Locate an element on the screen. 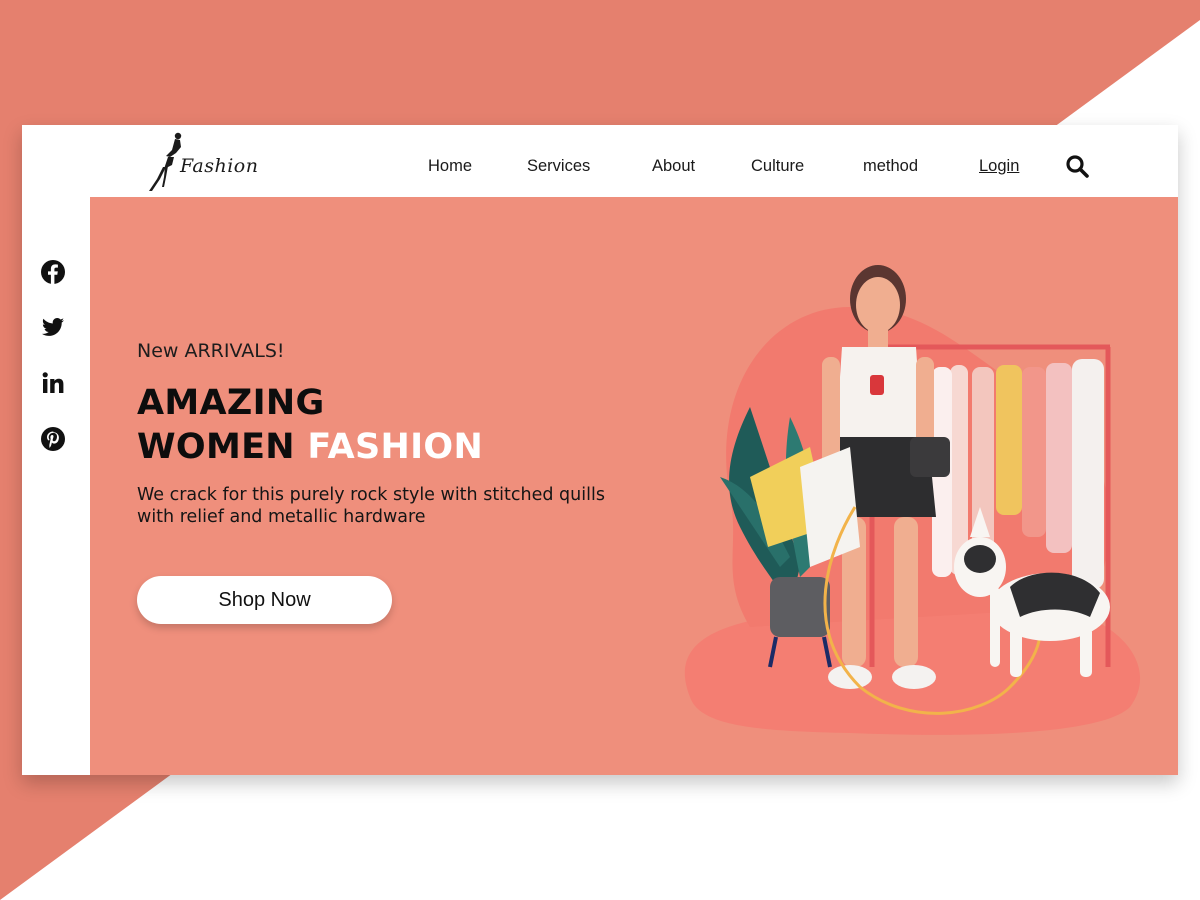 Image resolution: width=1200 pixels, height=900 pixels. nav-item-method: method is located at coordinates (890, 166).